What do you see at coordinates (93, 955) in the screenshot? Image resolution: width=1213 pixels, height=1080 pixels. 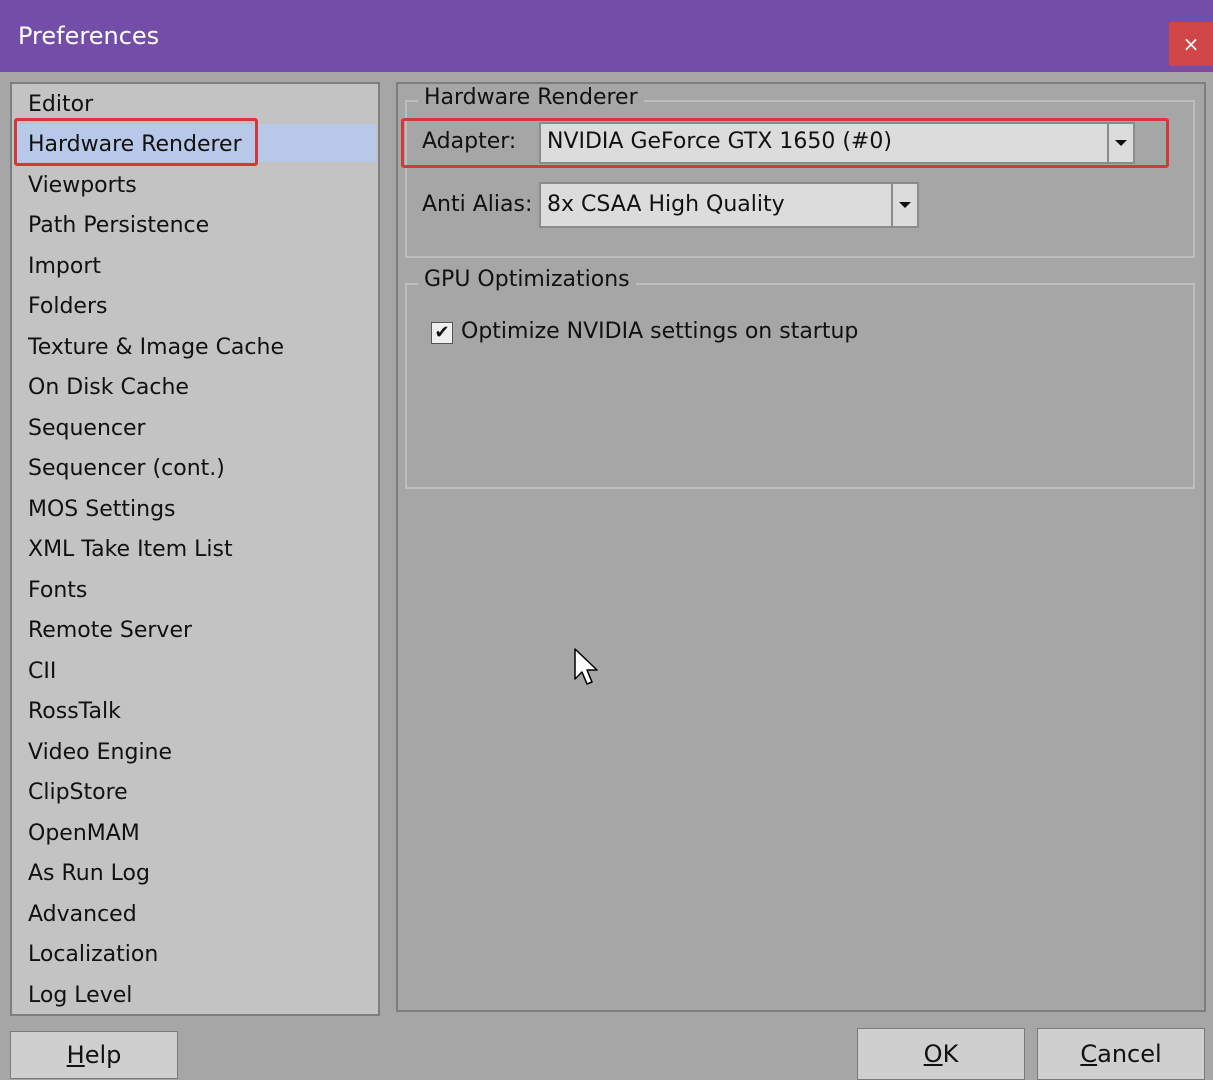 I see `sidebar-item-localization: Localization` at bounding box center [93, 955].